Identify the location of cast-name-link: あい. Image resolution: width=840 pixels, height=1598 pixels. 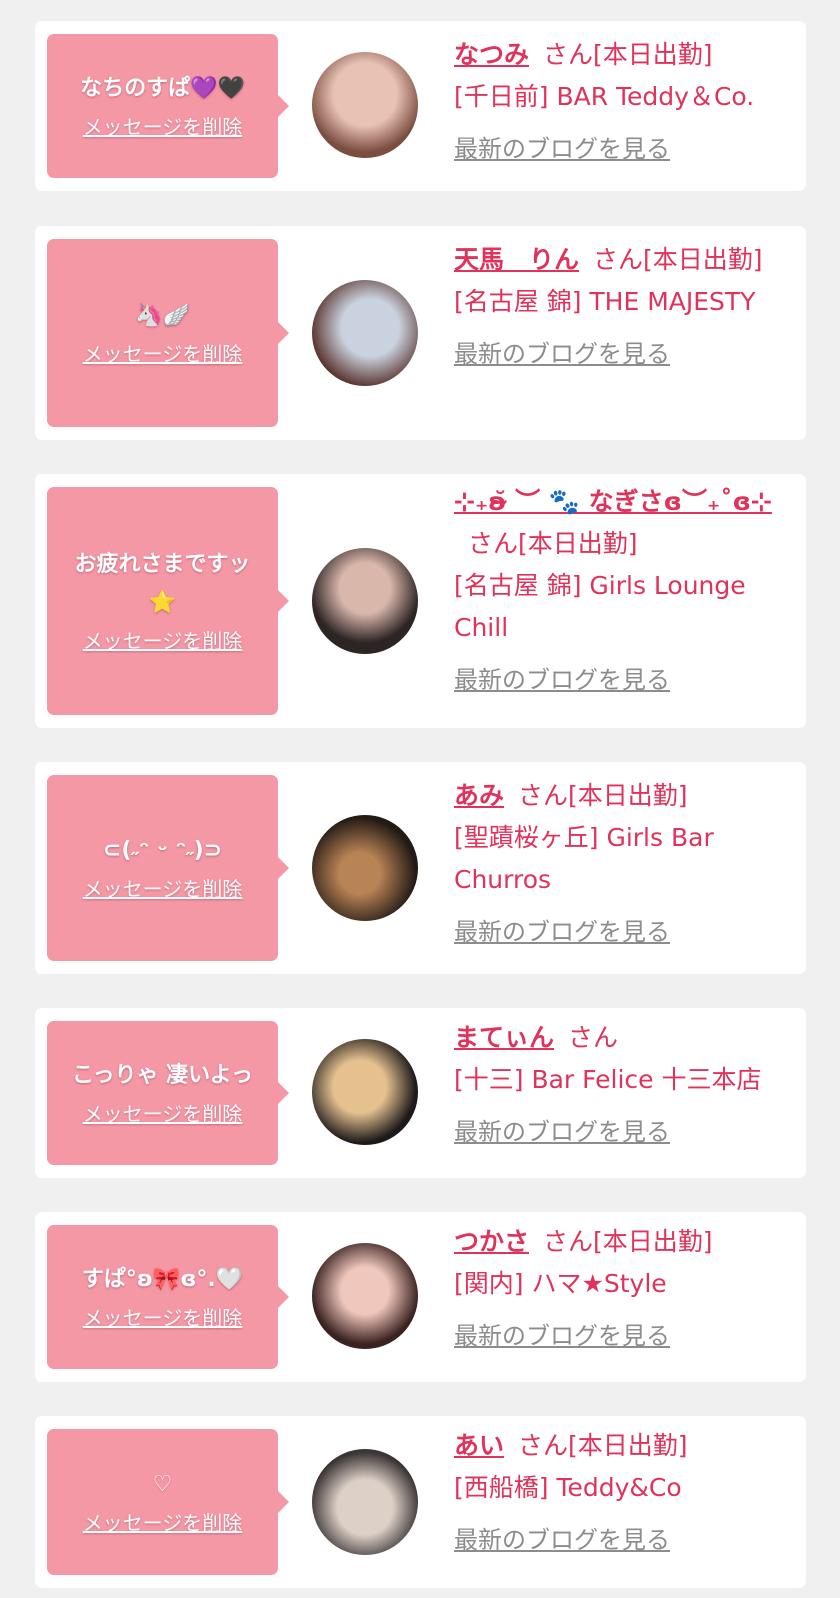
(479, 1445).